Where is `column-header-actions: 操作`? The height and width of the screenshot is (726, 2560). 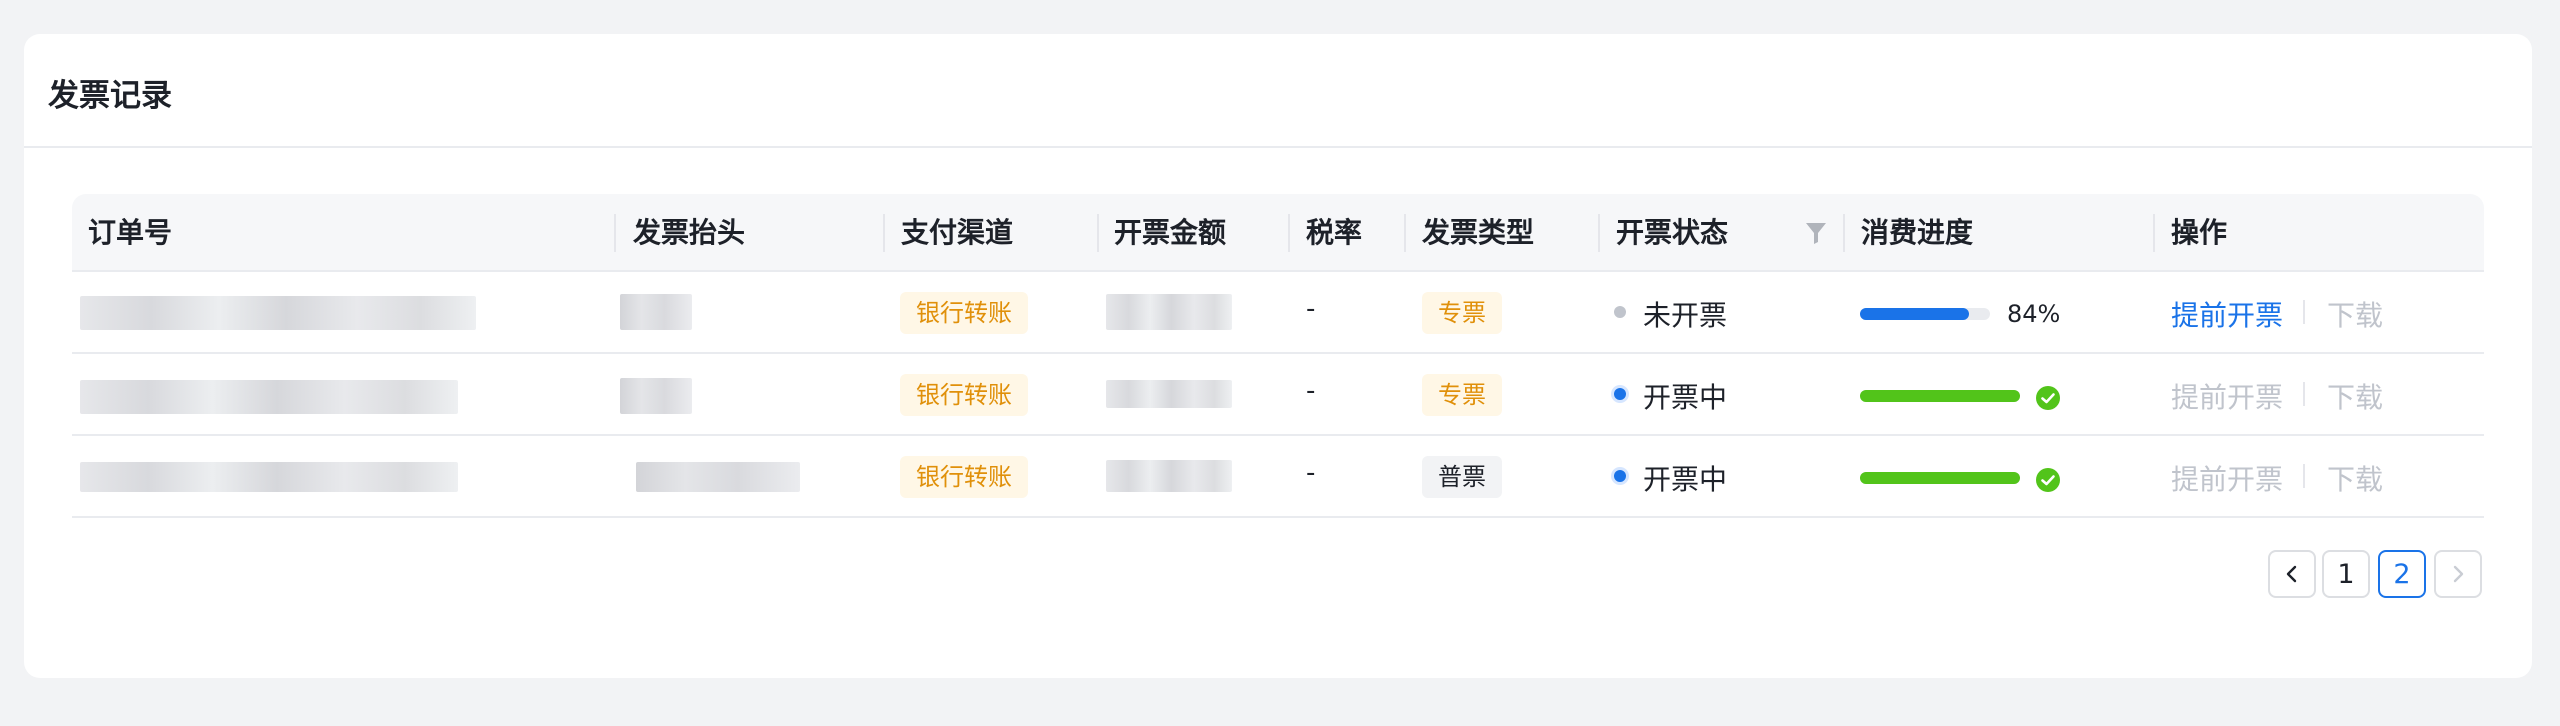 column-header-actions: 操作 is located at coordinates (2199, 232).